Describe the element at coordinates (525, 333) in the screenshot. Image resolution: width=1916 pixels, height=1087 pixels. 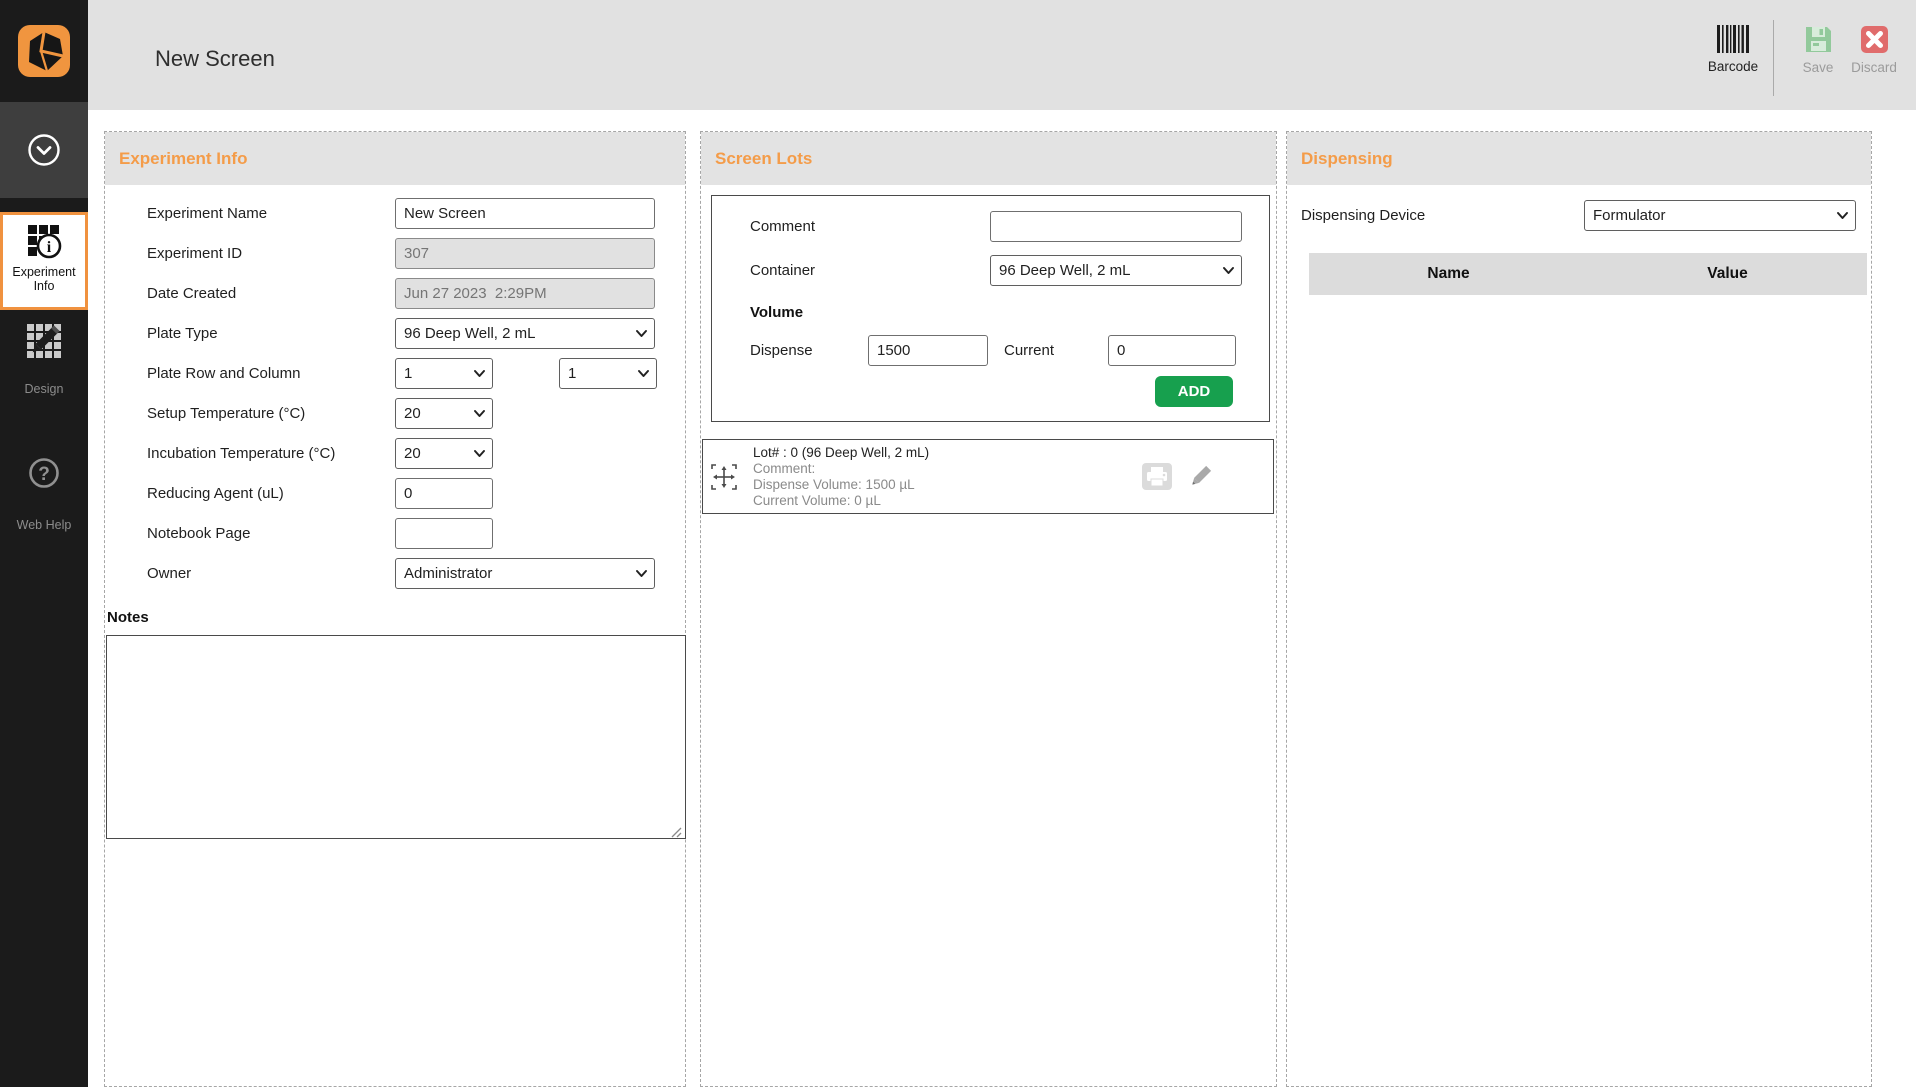
I see `plate-type-select: 96 Deep Well, 2 mL` at that location.